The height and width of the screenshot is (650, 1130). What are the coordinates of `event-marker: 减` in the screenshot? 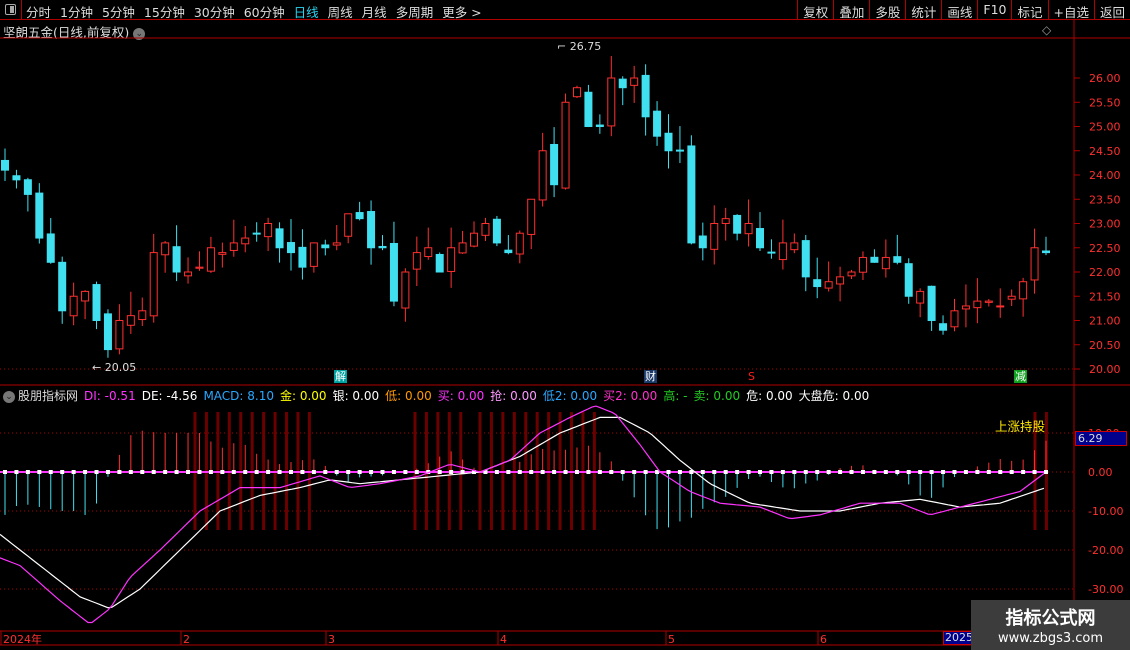 It's located at (1020, 376).